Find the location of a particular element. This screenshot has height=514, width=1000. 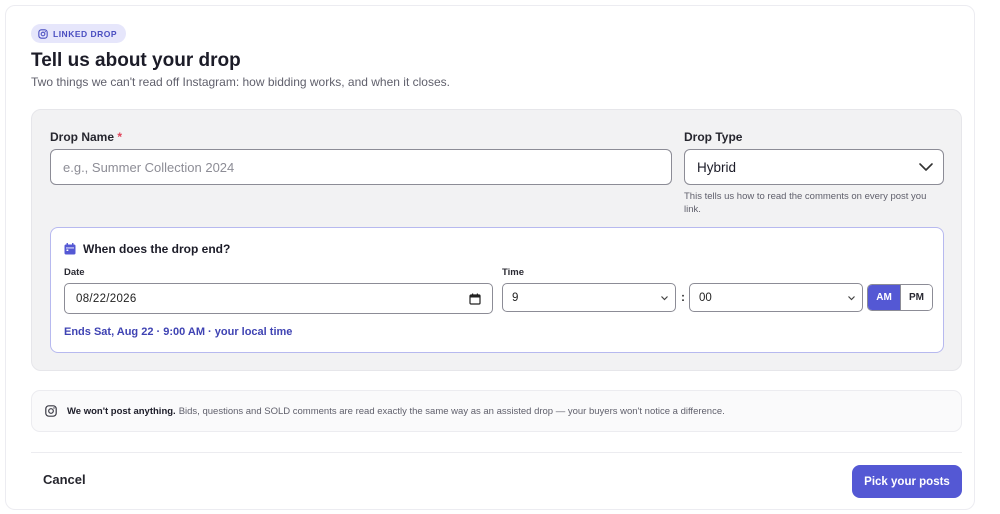

meridiem-toggle: AM PM is located at coordinates (900, 297).